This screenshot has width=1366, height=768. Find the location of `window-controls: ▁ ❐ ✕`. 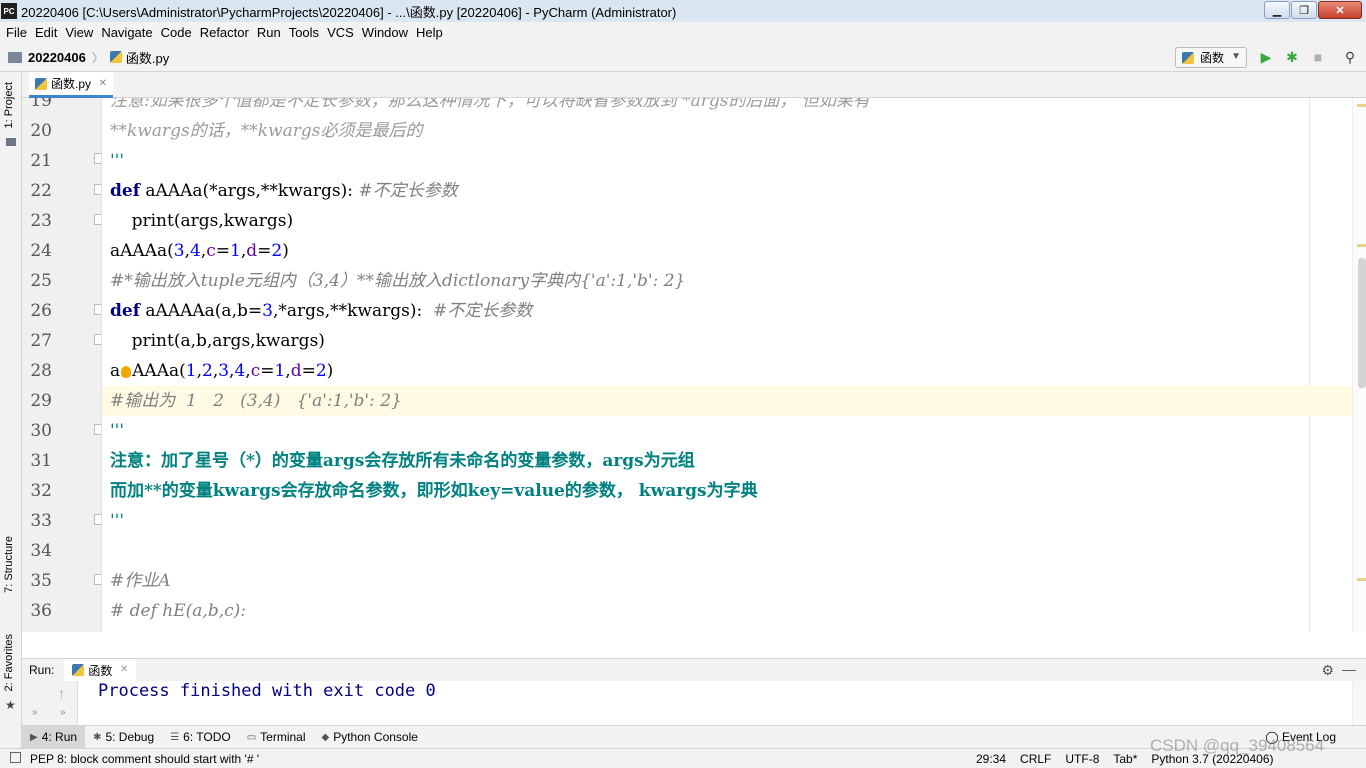

window-controls: ▁ ❐ ✕ is located at coordinates (1313, 10).